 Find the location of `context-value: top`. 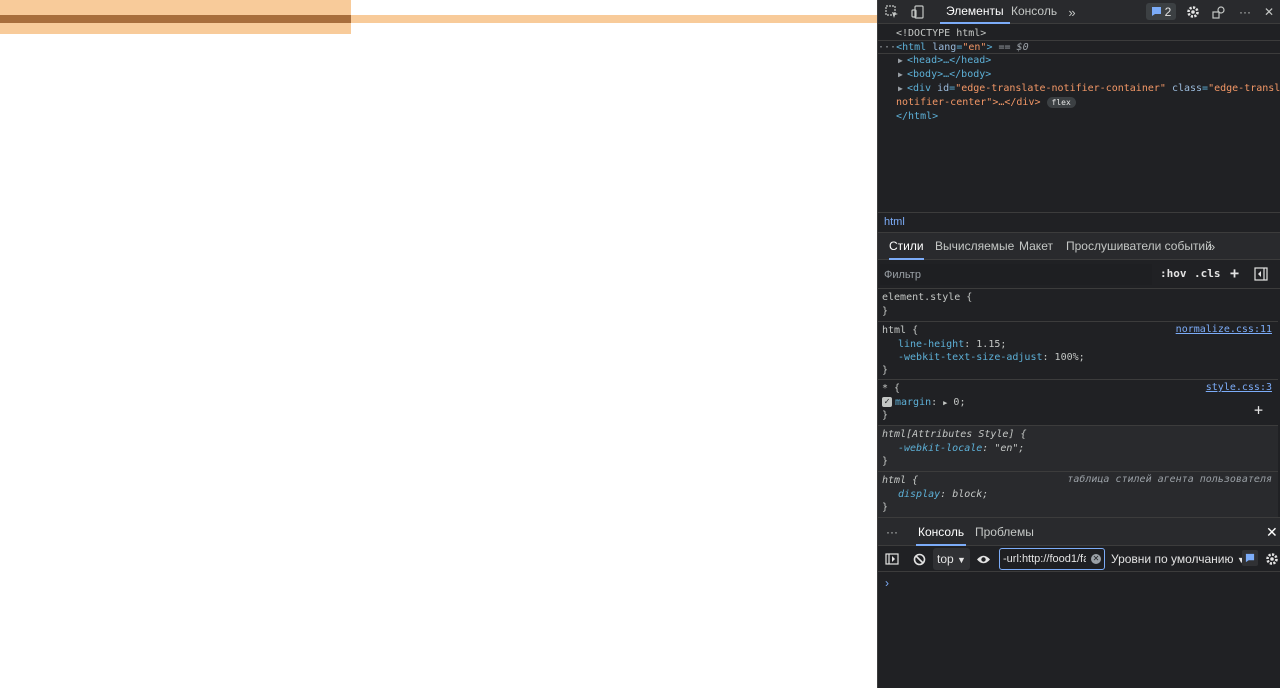

context-value: top is located at coordinates (945, 559).